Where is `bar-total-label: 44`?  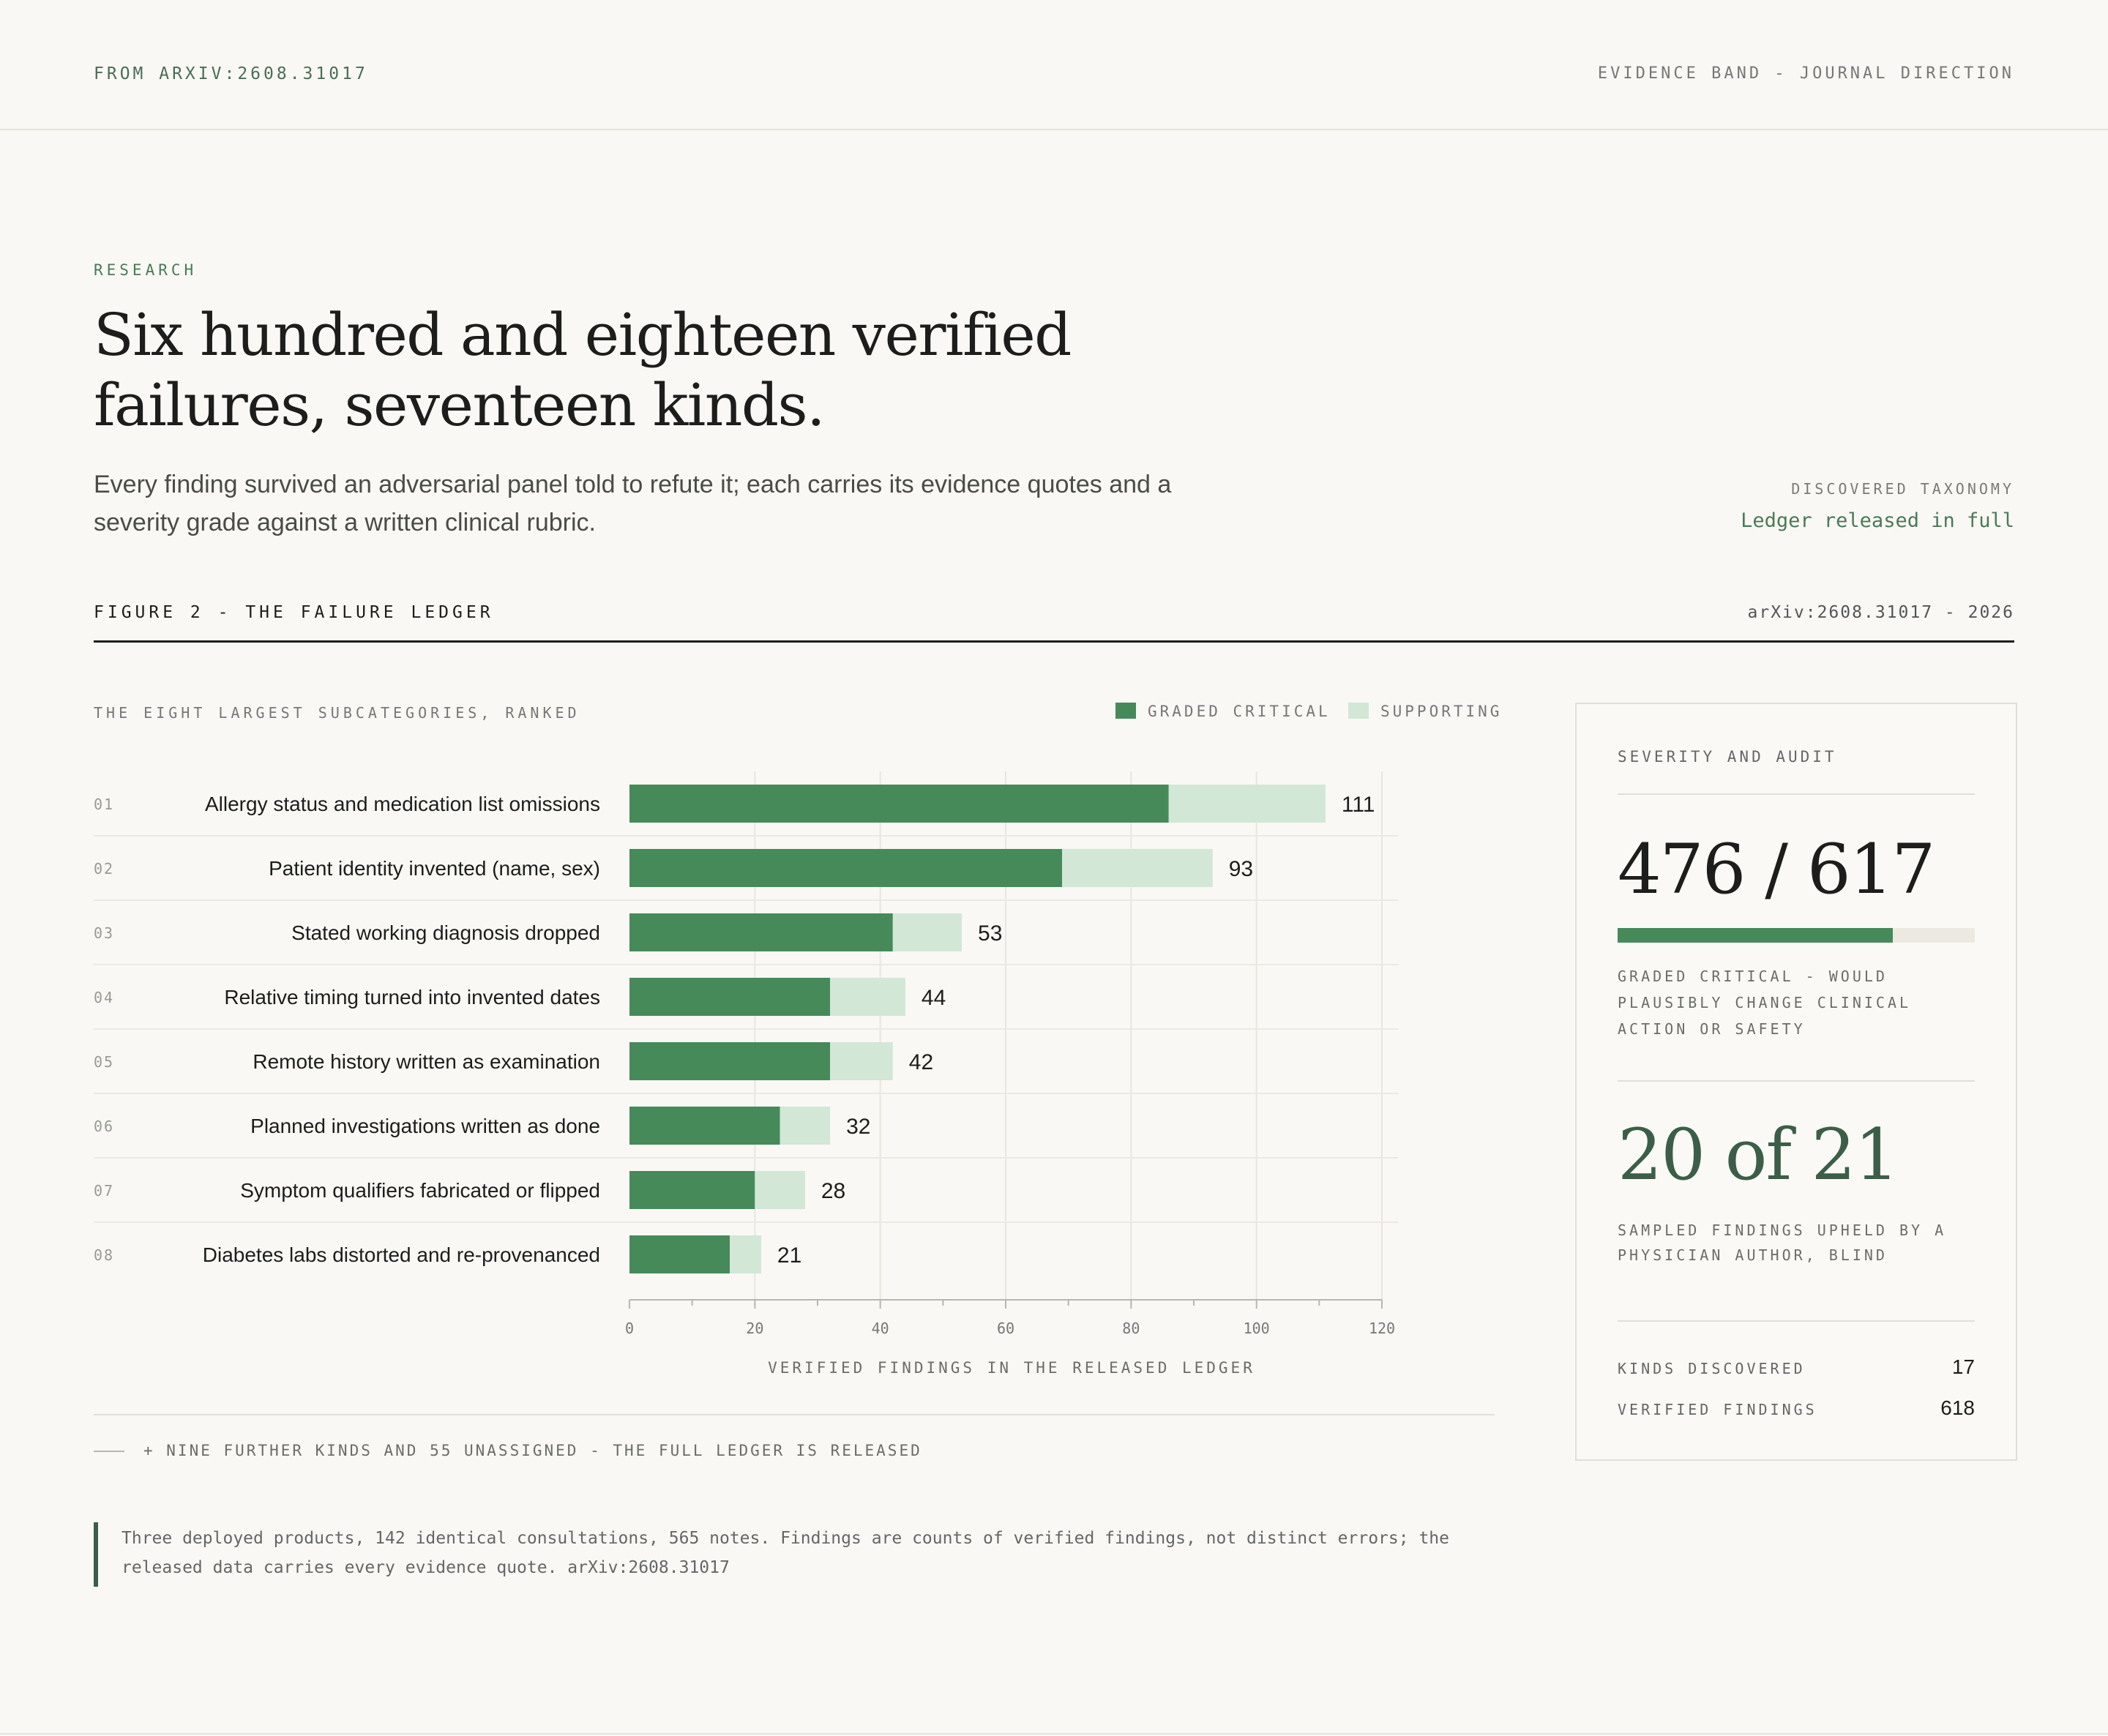 bar-total-label: 44 is located at coordinates (934, 998).